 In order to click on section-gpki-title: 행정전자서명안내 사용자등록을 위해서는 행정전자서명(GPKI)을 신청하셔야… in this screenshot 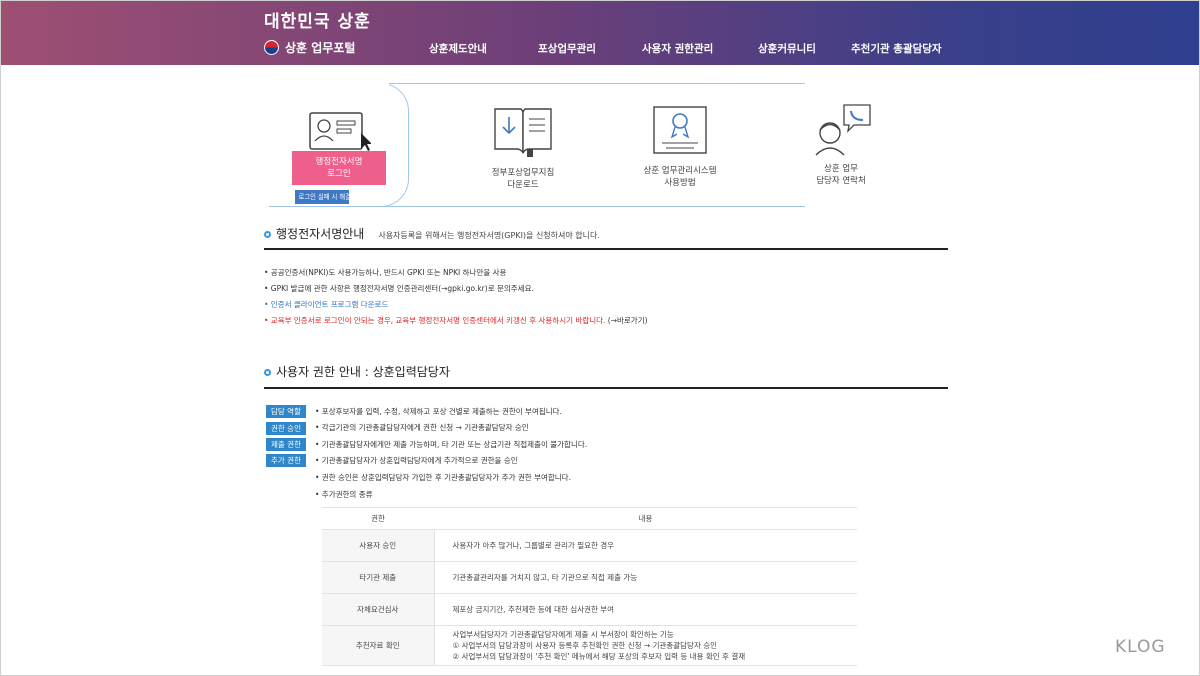, I will do `click(432, 233)`.